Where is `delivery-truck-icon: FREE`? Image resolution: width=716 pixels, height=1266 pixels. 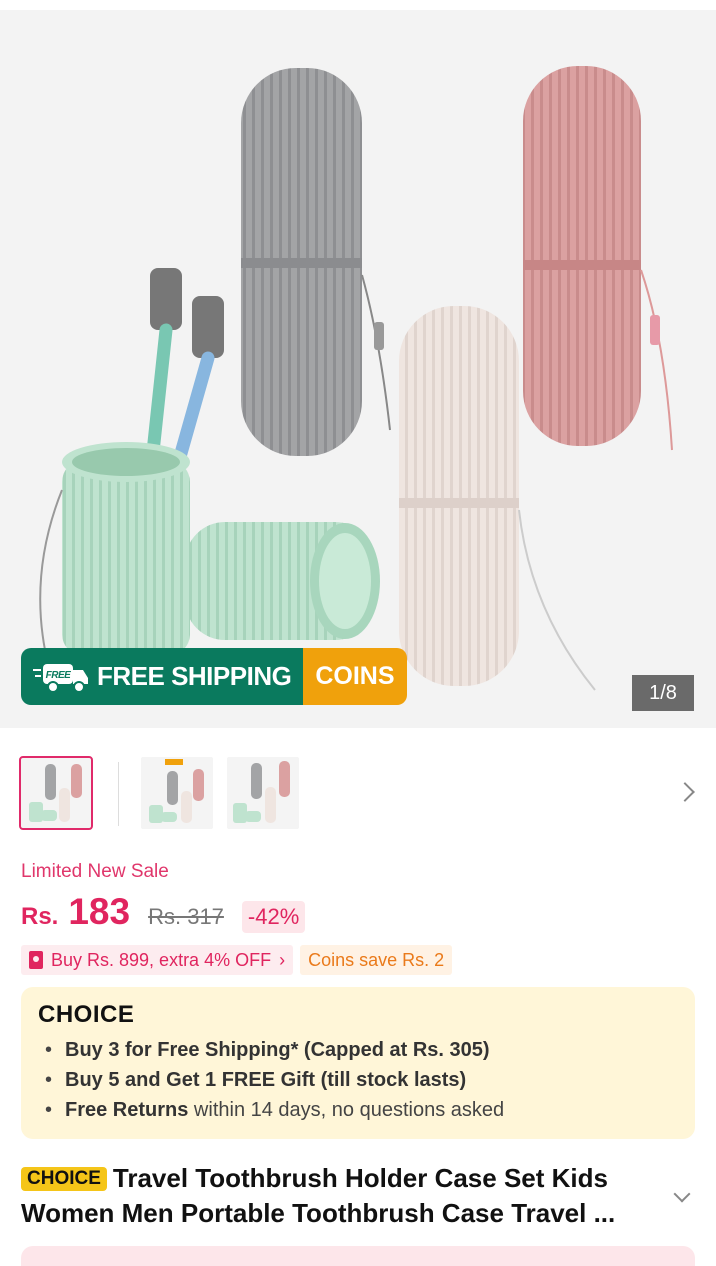 delivery-truck-icon: FREE is located at coordinates (60, 678).